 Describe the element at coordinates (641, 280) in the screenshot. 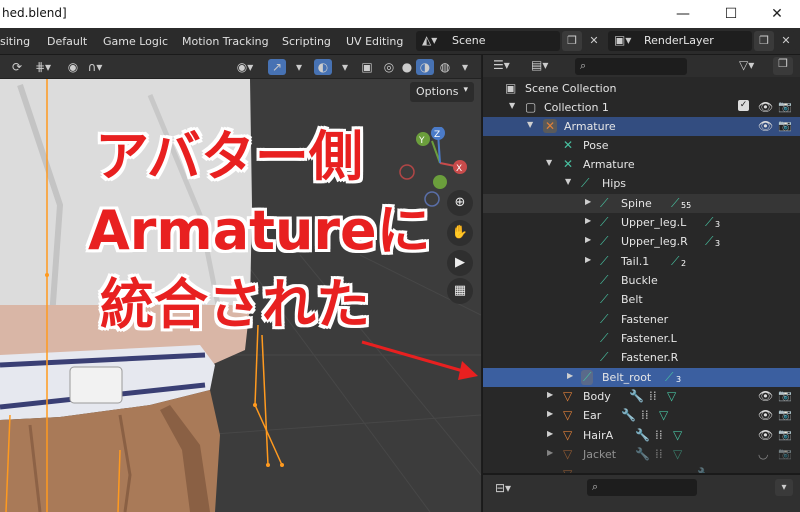

I see `list-item: ⟋ Buckle` at that location.